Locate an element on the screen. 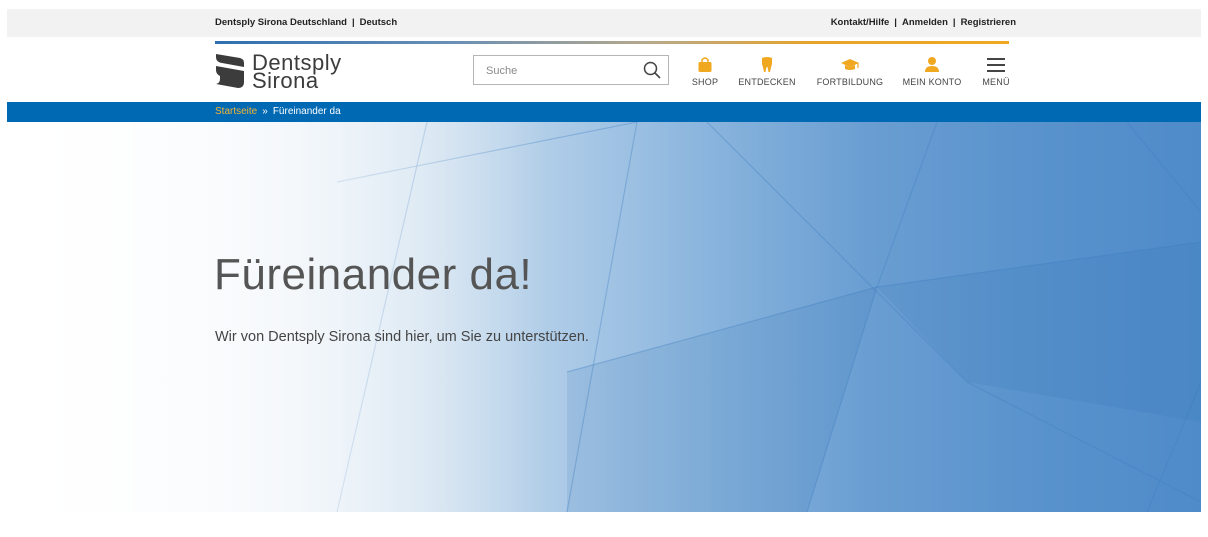 Image resolution: width=1208 pixels, height=537 pixels. breadcrumb-bar: Startseite» Füreinander da is located at coordinates (604, 112).